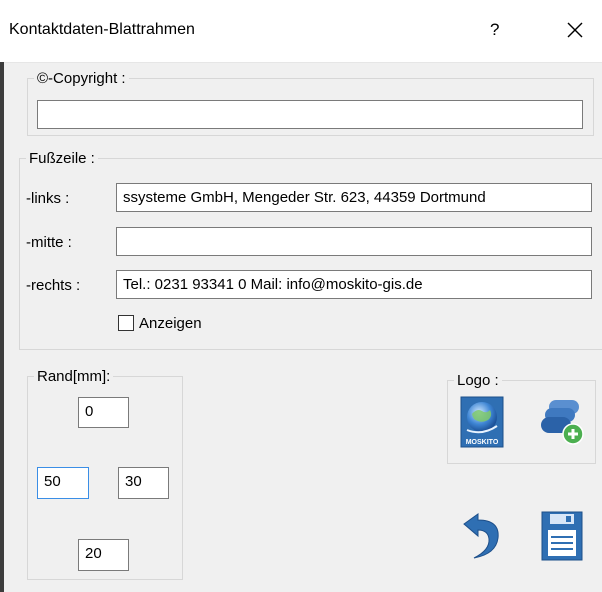 Image resolution: width=602 pixels, height=592 pixels. Describe the element at coordinates (49, 242) in the screenshot. I see `footer-center-label: -mitte :` at that location.